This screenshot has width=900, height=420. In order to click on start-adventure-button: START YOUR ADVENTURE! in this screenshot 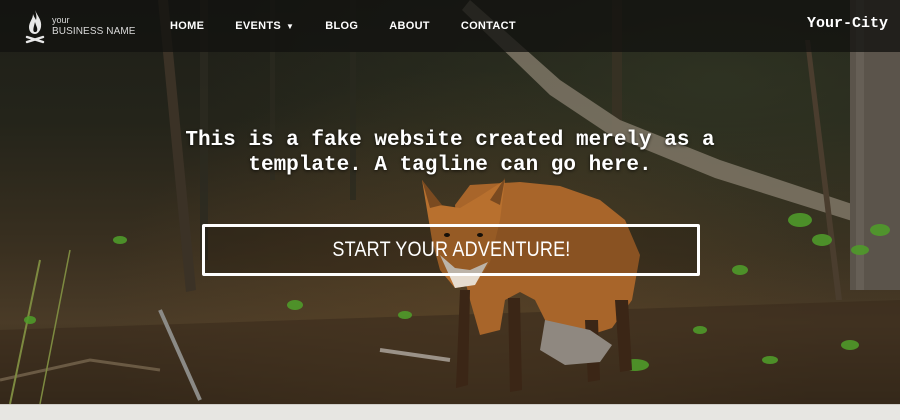, I will do `click(451, 250)`.